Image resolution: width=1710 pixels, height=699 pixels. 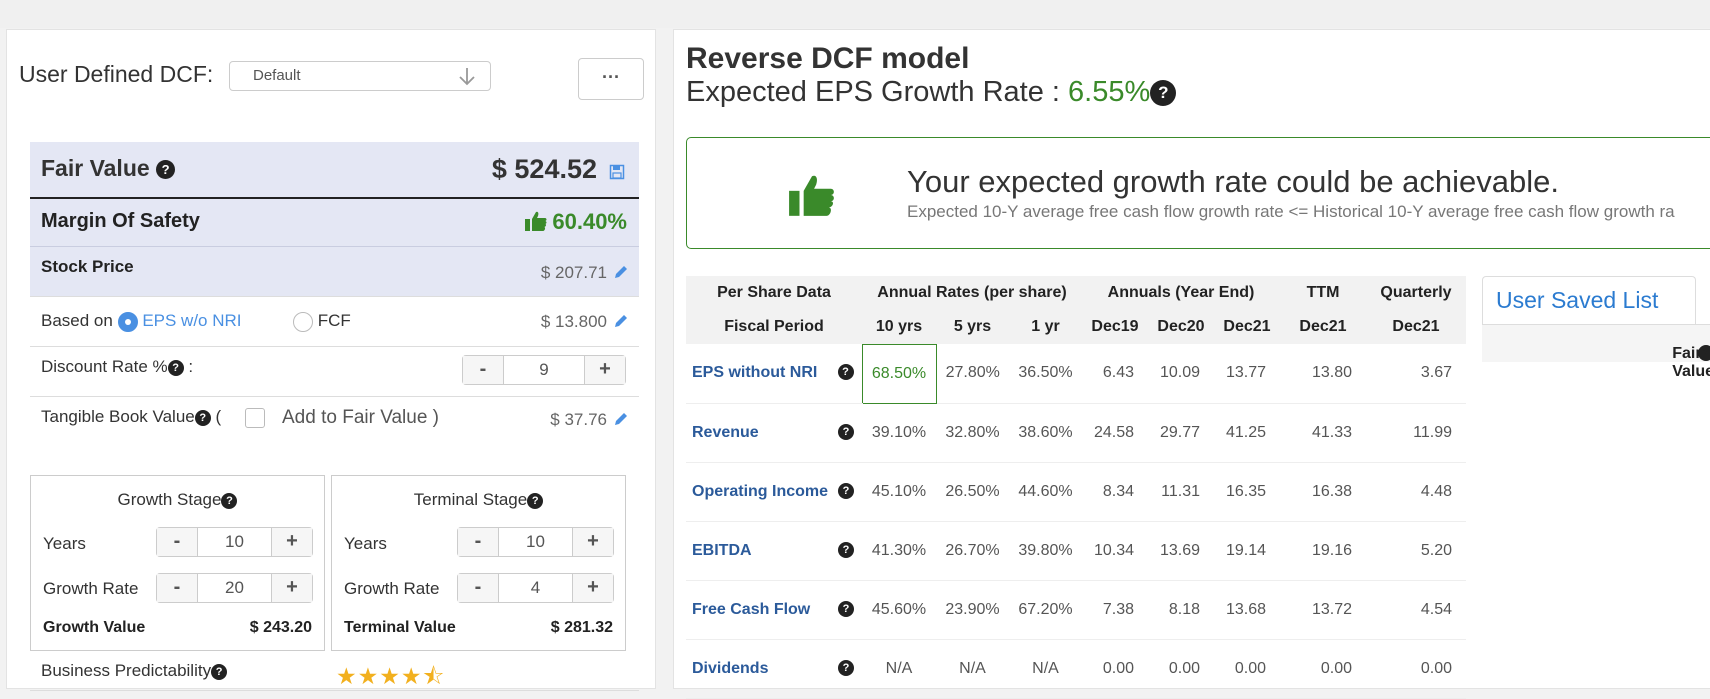 I want to click on chevron-down-icon, so click(x=467, y=77).